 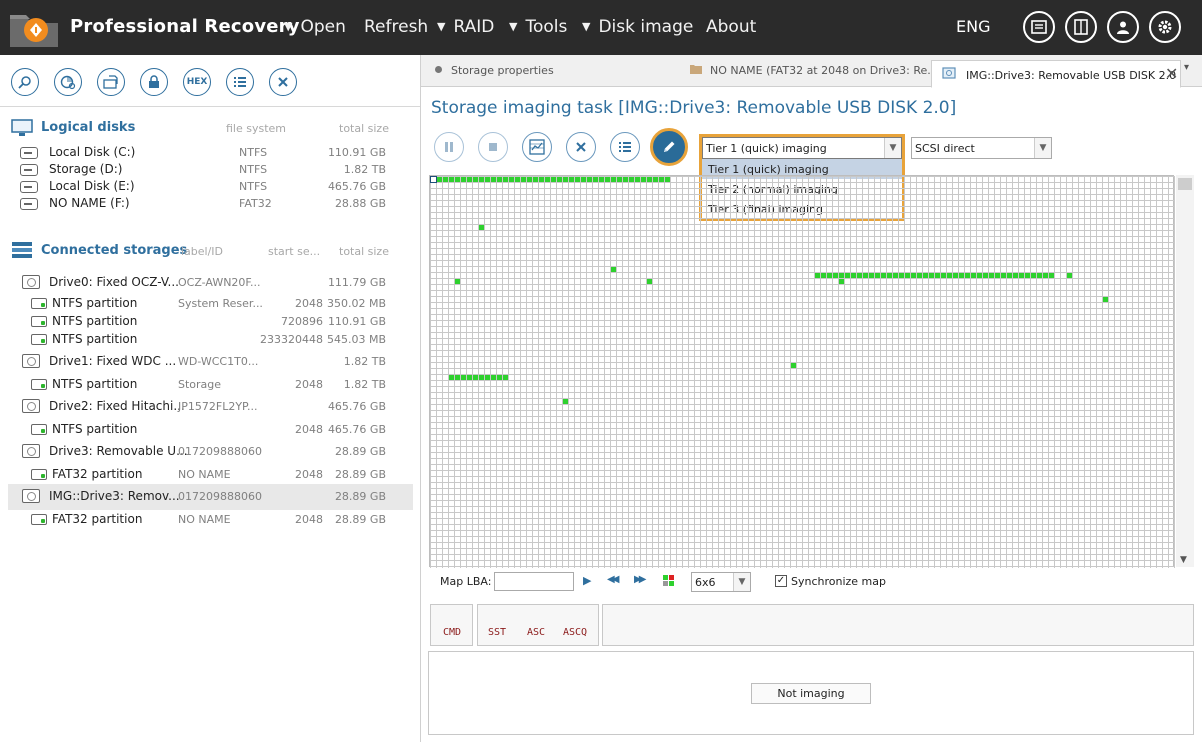 I want to click on menu-disk-image: ▼ Disk image, so click(x=637, y=27).